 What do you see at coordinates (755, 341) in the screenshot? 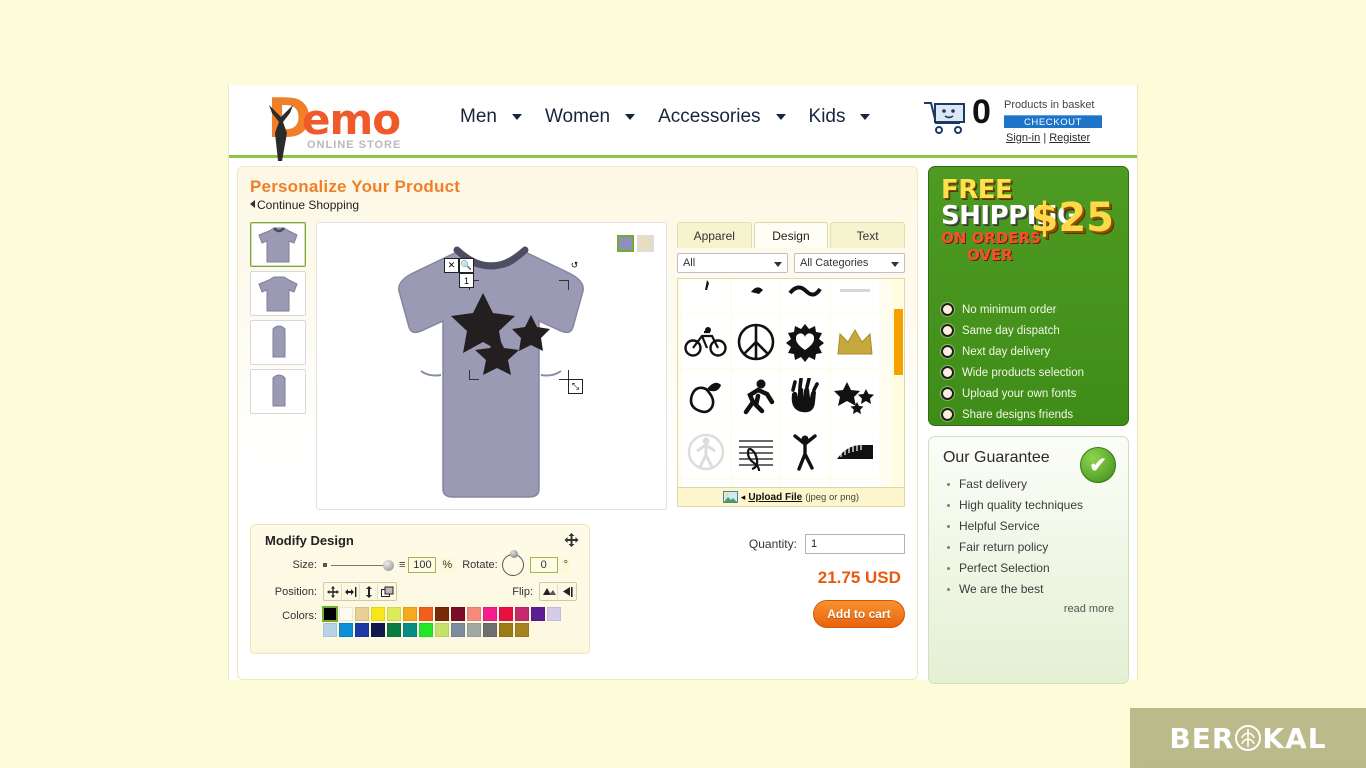
I see `design-icon-peace-sign` at bounding box center [755, 341].